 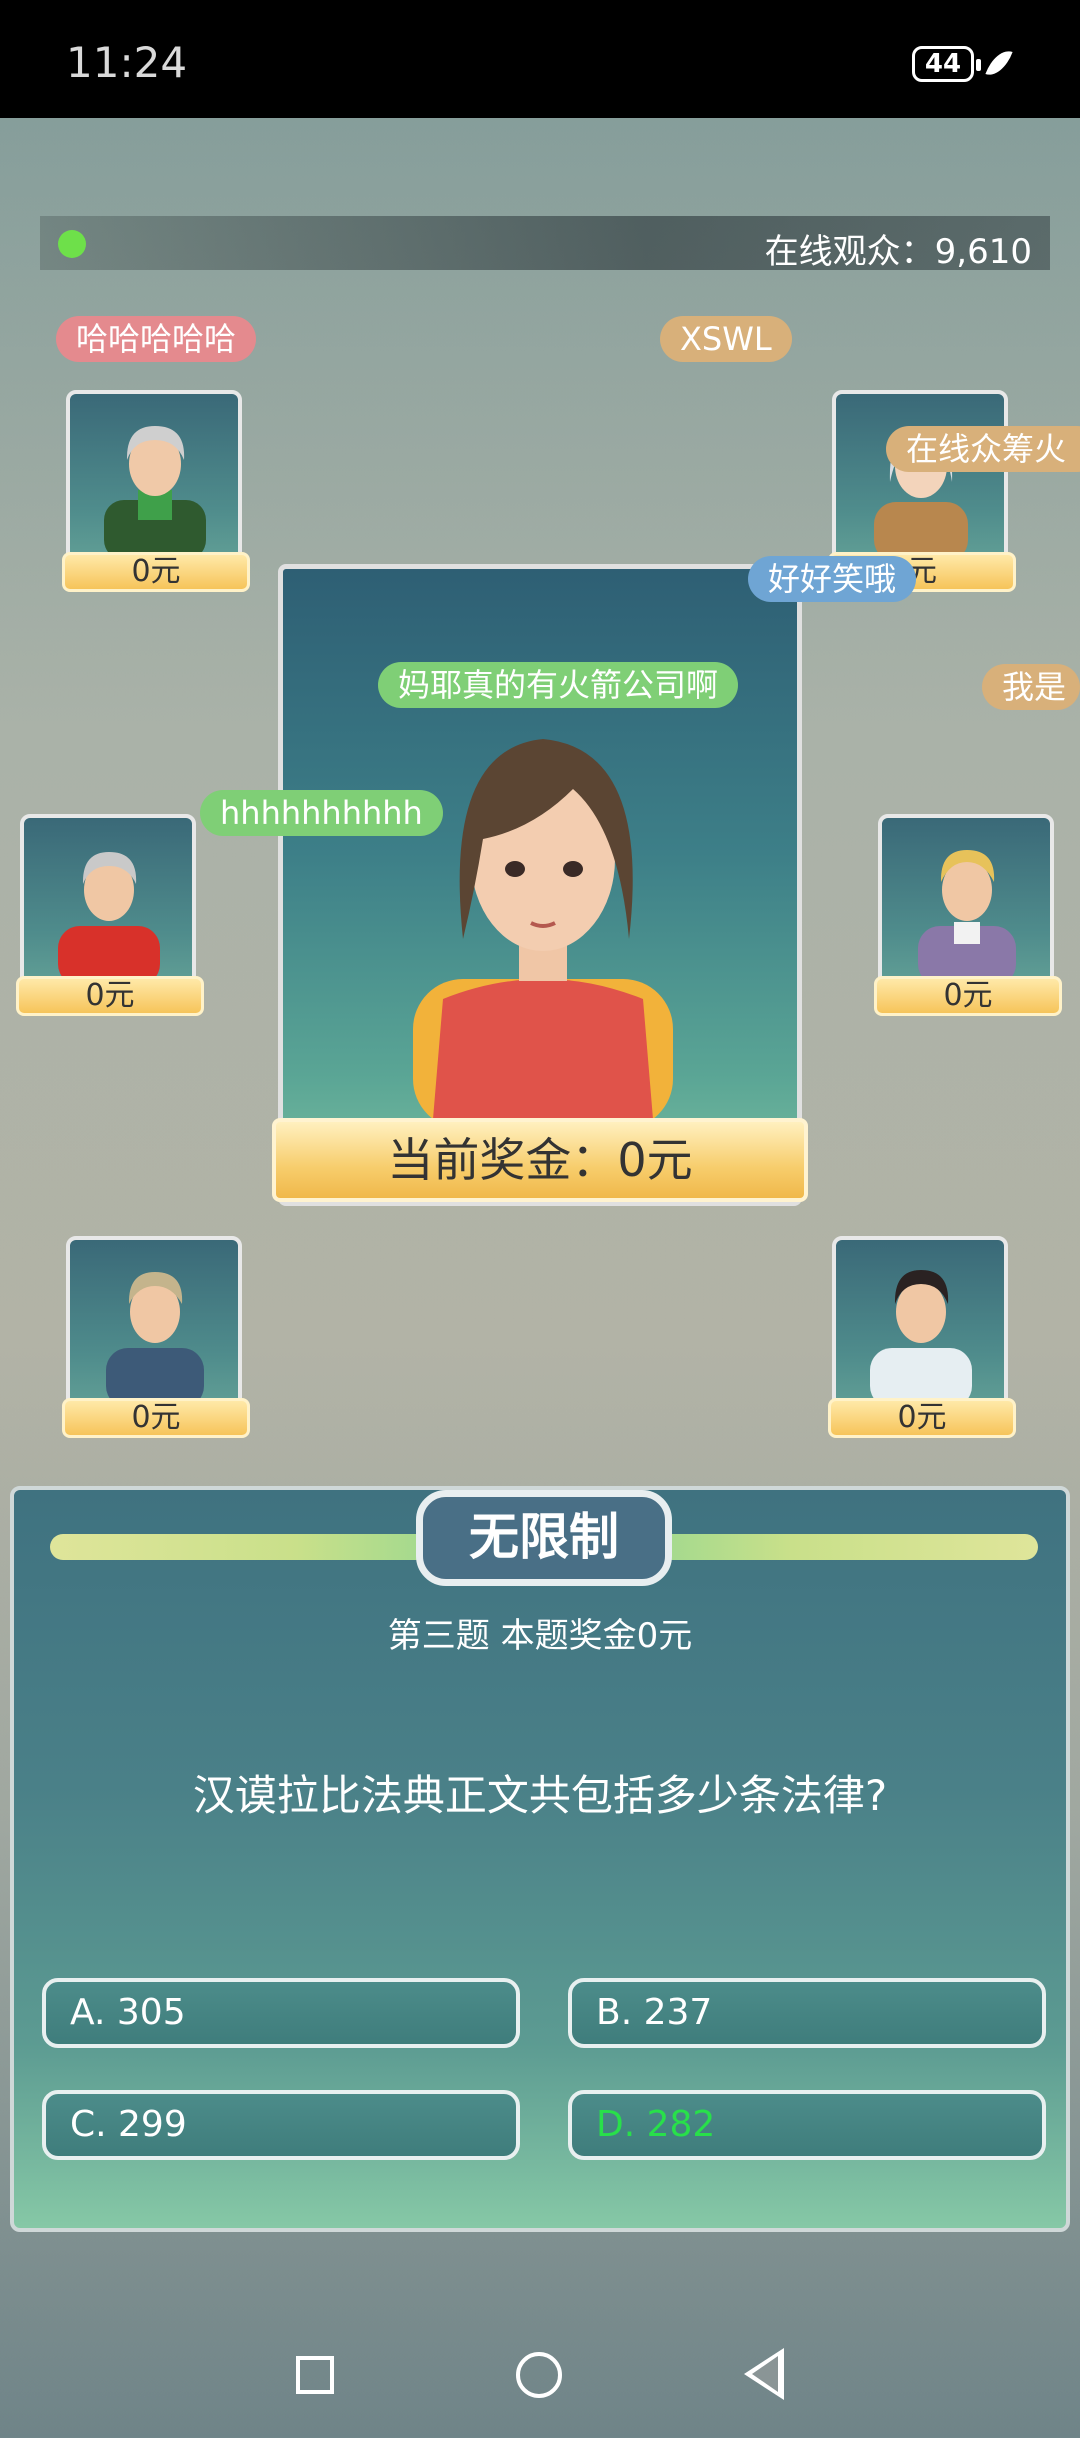 I want to click on answer-button-c: C. 299, so click(x=281, y=2125).